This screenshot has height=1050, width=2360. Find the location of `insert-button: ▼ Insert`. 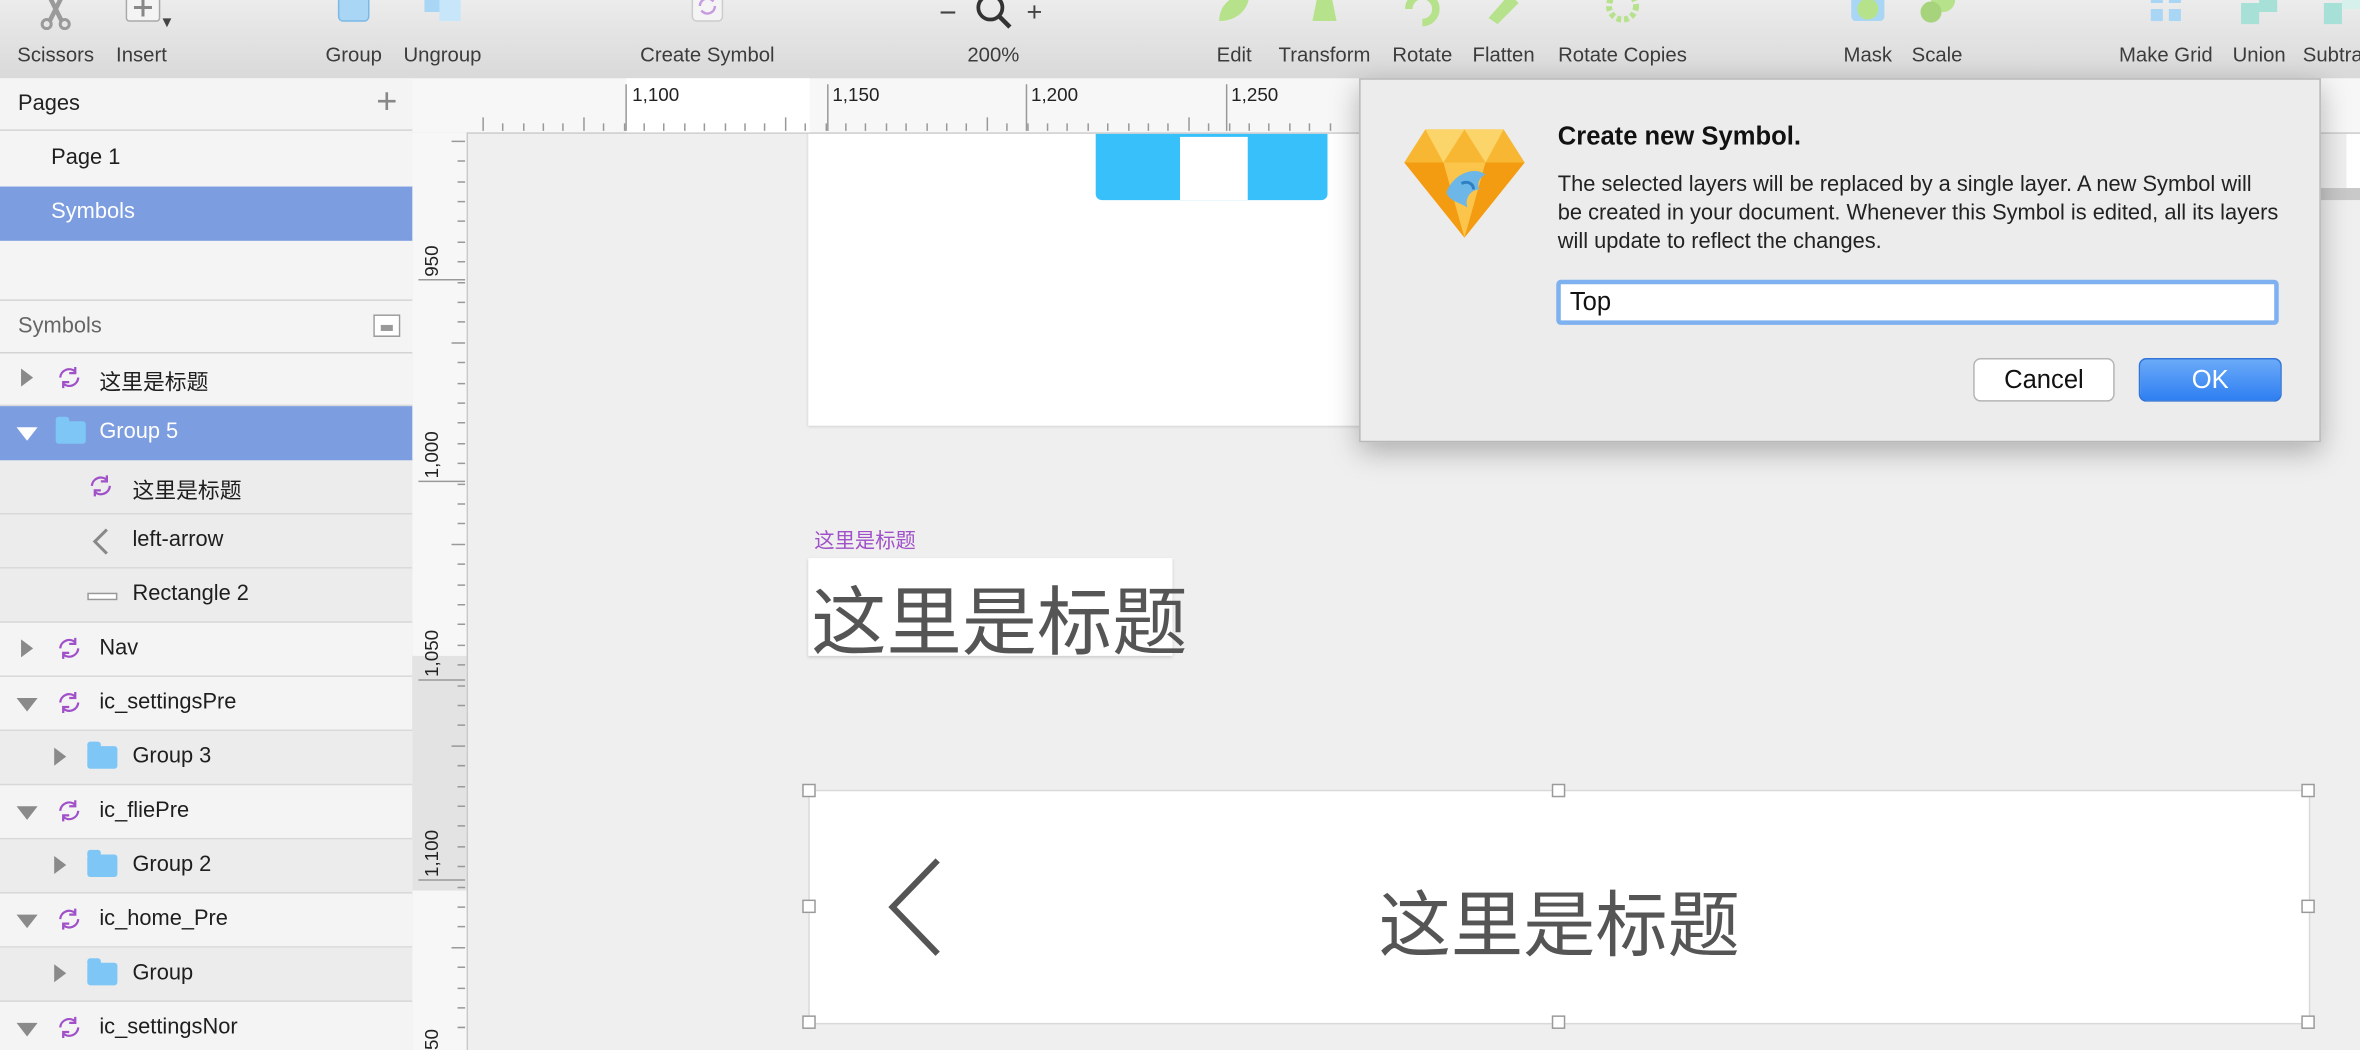

insert-button: ▼ Insert is located at coordinates (141, 39).